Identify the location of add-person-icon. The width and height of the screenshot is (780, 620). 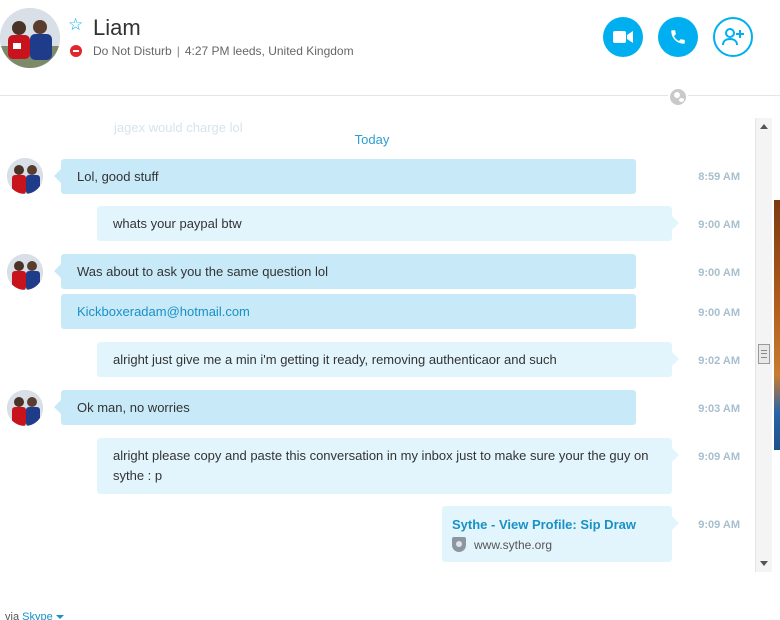
(733, 37).